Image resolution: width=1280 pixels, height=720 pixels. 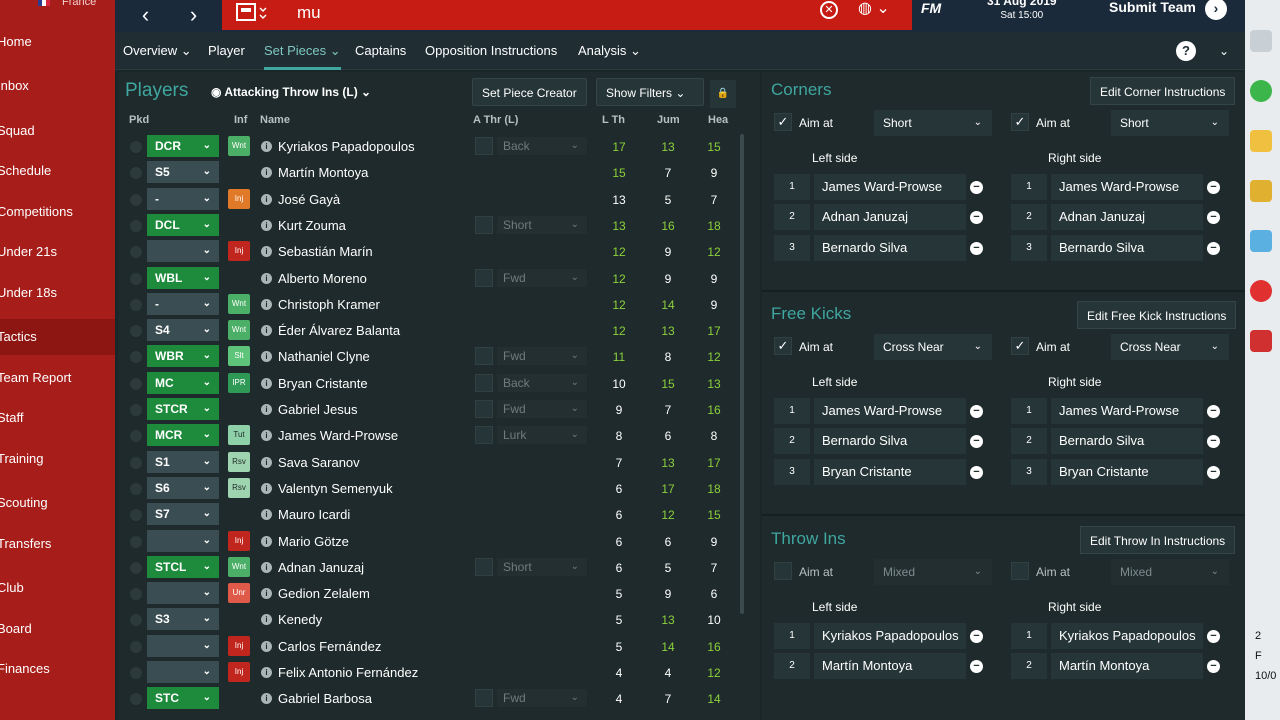 What do you see at coordinates (1170, 347) in the screenshot?
I see `aim-select-right: Cross Near ⌄` at bounding box center [1170, 347].